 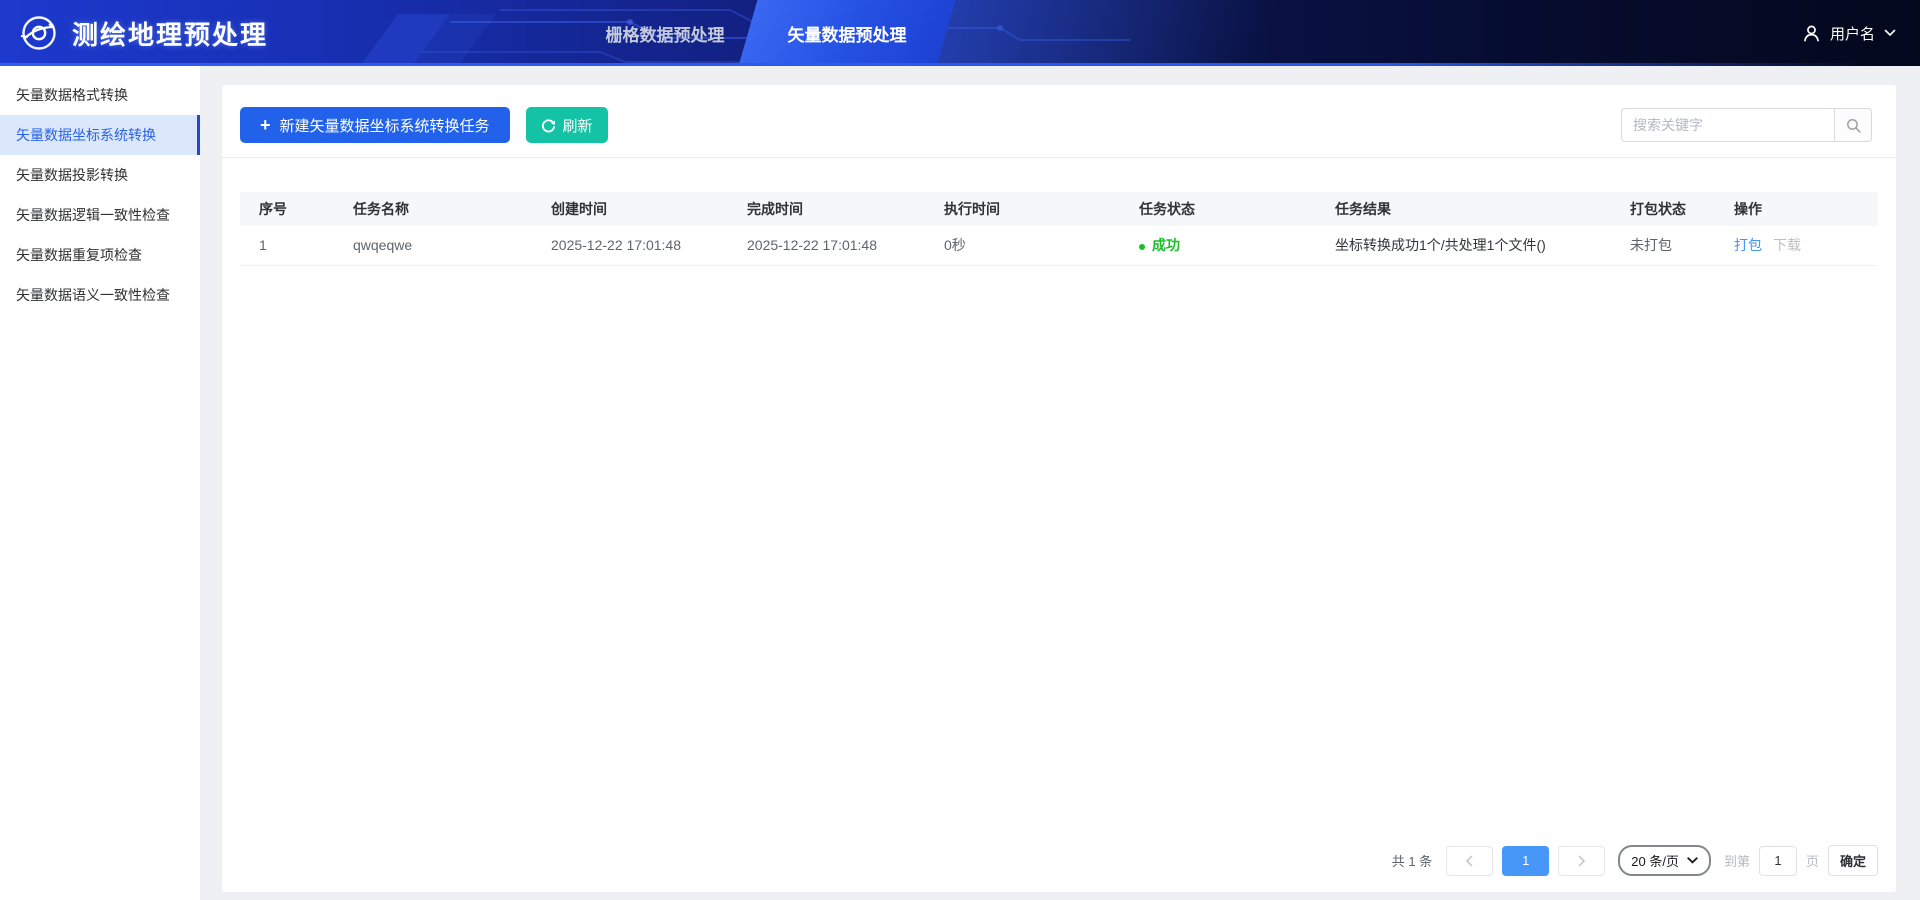 What do you see at coordinates (1526, 860) in the screenshot?
I see `page-number-1: 1` at bounding box center [1526, 860].